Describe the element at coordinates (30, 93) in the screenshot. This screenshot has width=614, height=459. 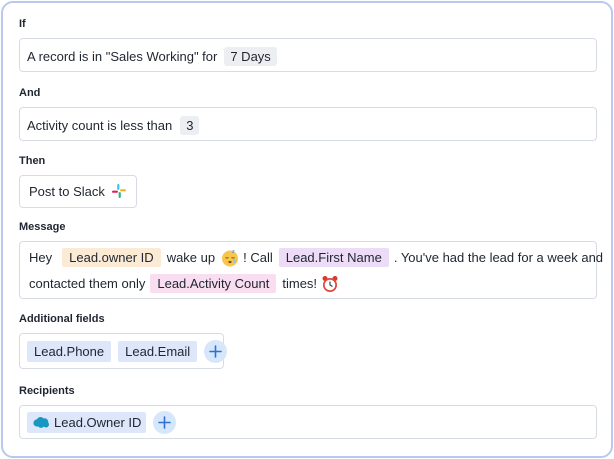
I see `and-label: And` at that location.